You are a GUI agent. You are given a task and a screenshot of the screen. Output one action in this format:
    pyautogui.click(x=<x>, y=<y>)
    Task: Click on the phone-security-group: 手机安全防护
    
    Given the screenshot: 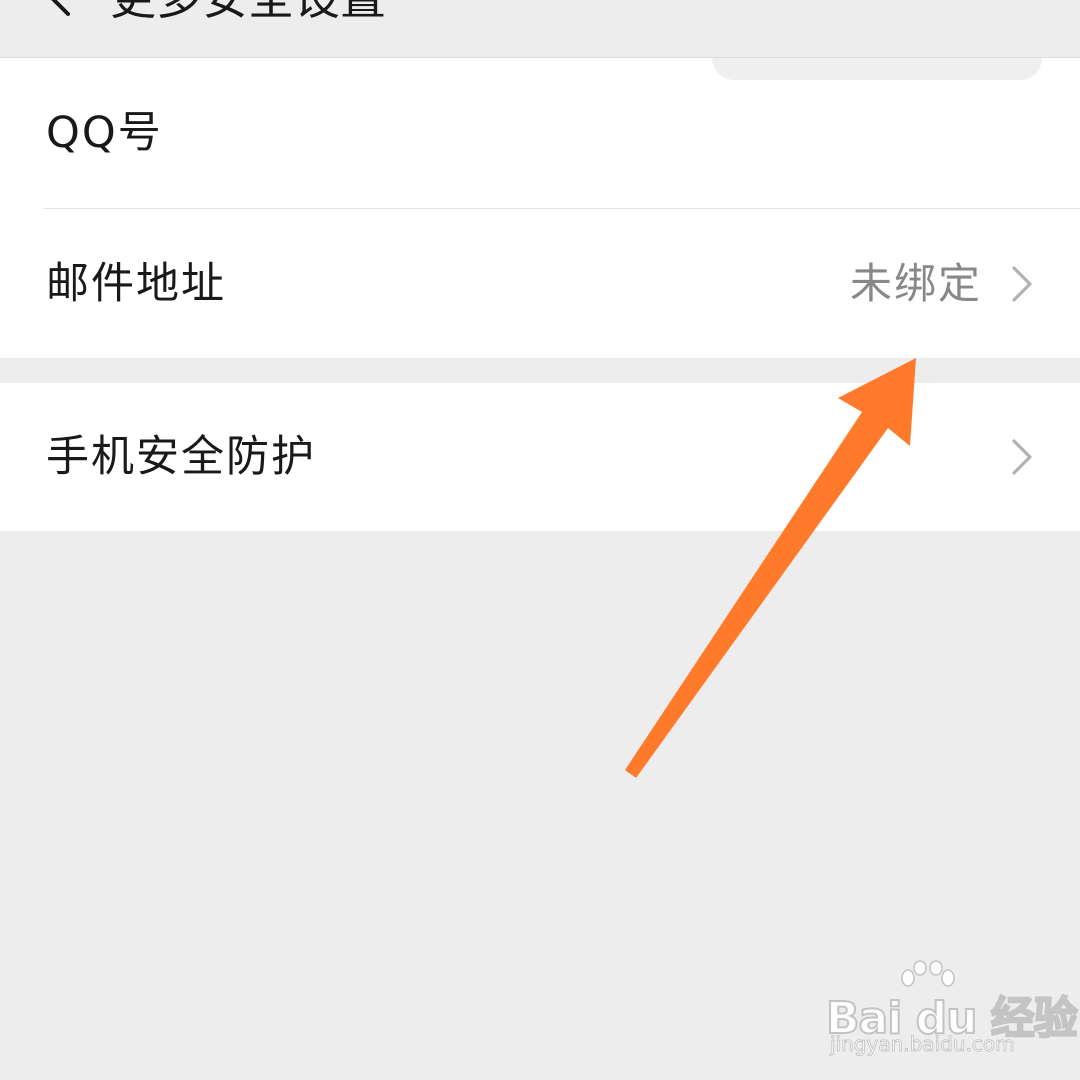 What is the action you would take?
    pyautogui.click(x=540, y=457)
    